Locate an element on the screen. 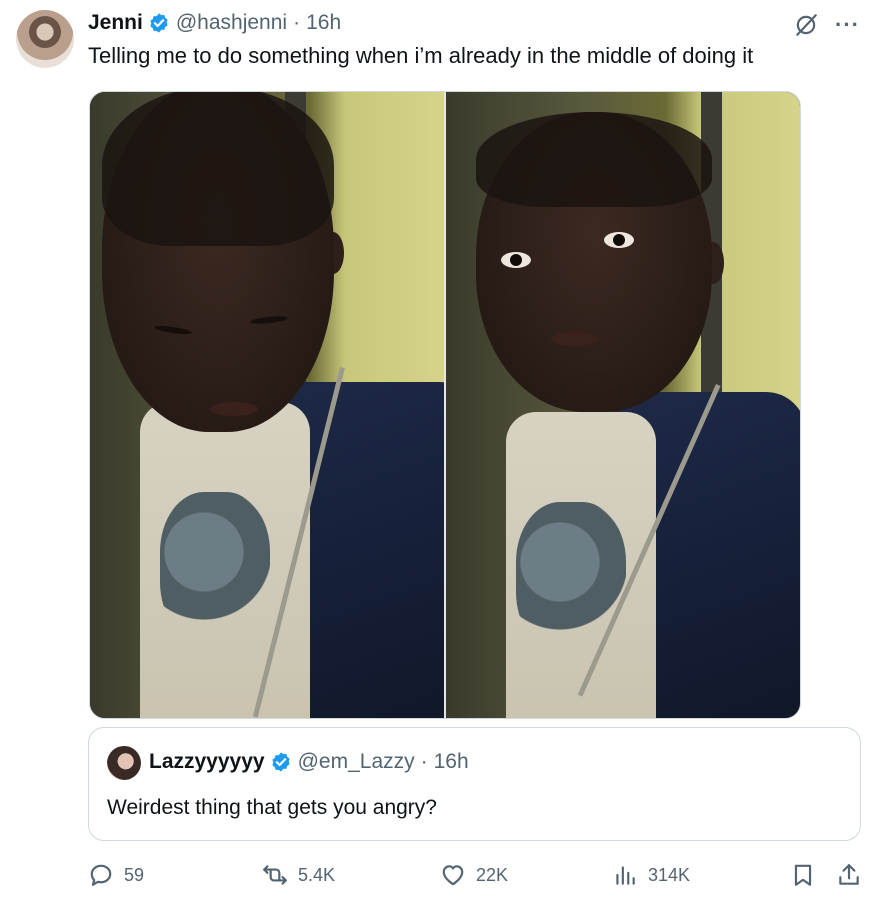 Image resolution: width=882 pixels, height=912 pixels. quoted-text: Weirdest thing that gets you angry? is located at coordinates (272, 807).